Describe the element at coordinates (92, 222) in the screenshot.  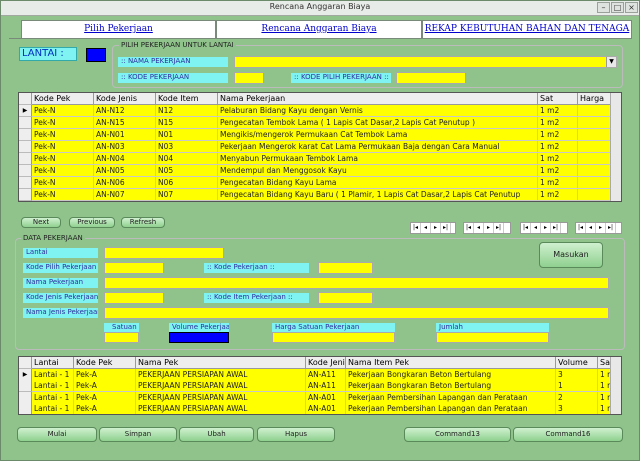
I see `previous-button: Previous` at that location.